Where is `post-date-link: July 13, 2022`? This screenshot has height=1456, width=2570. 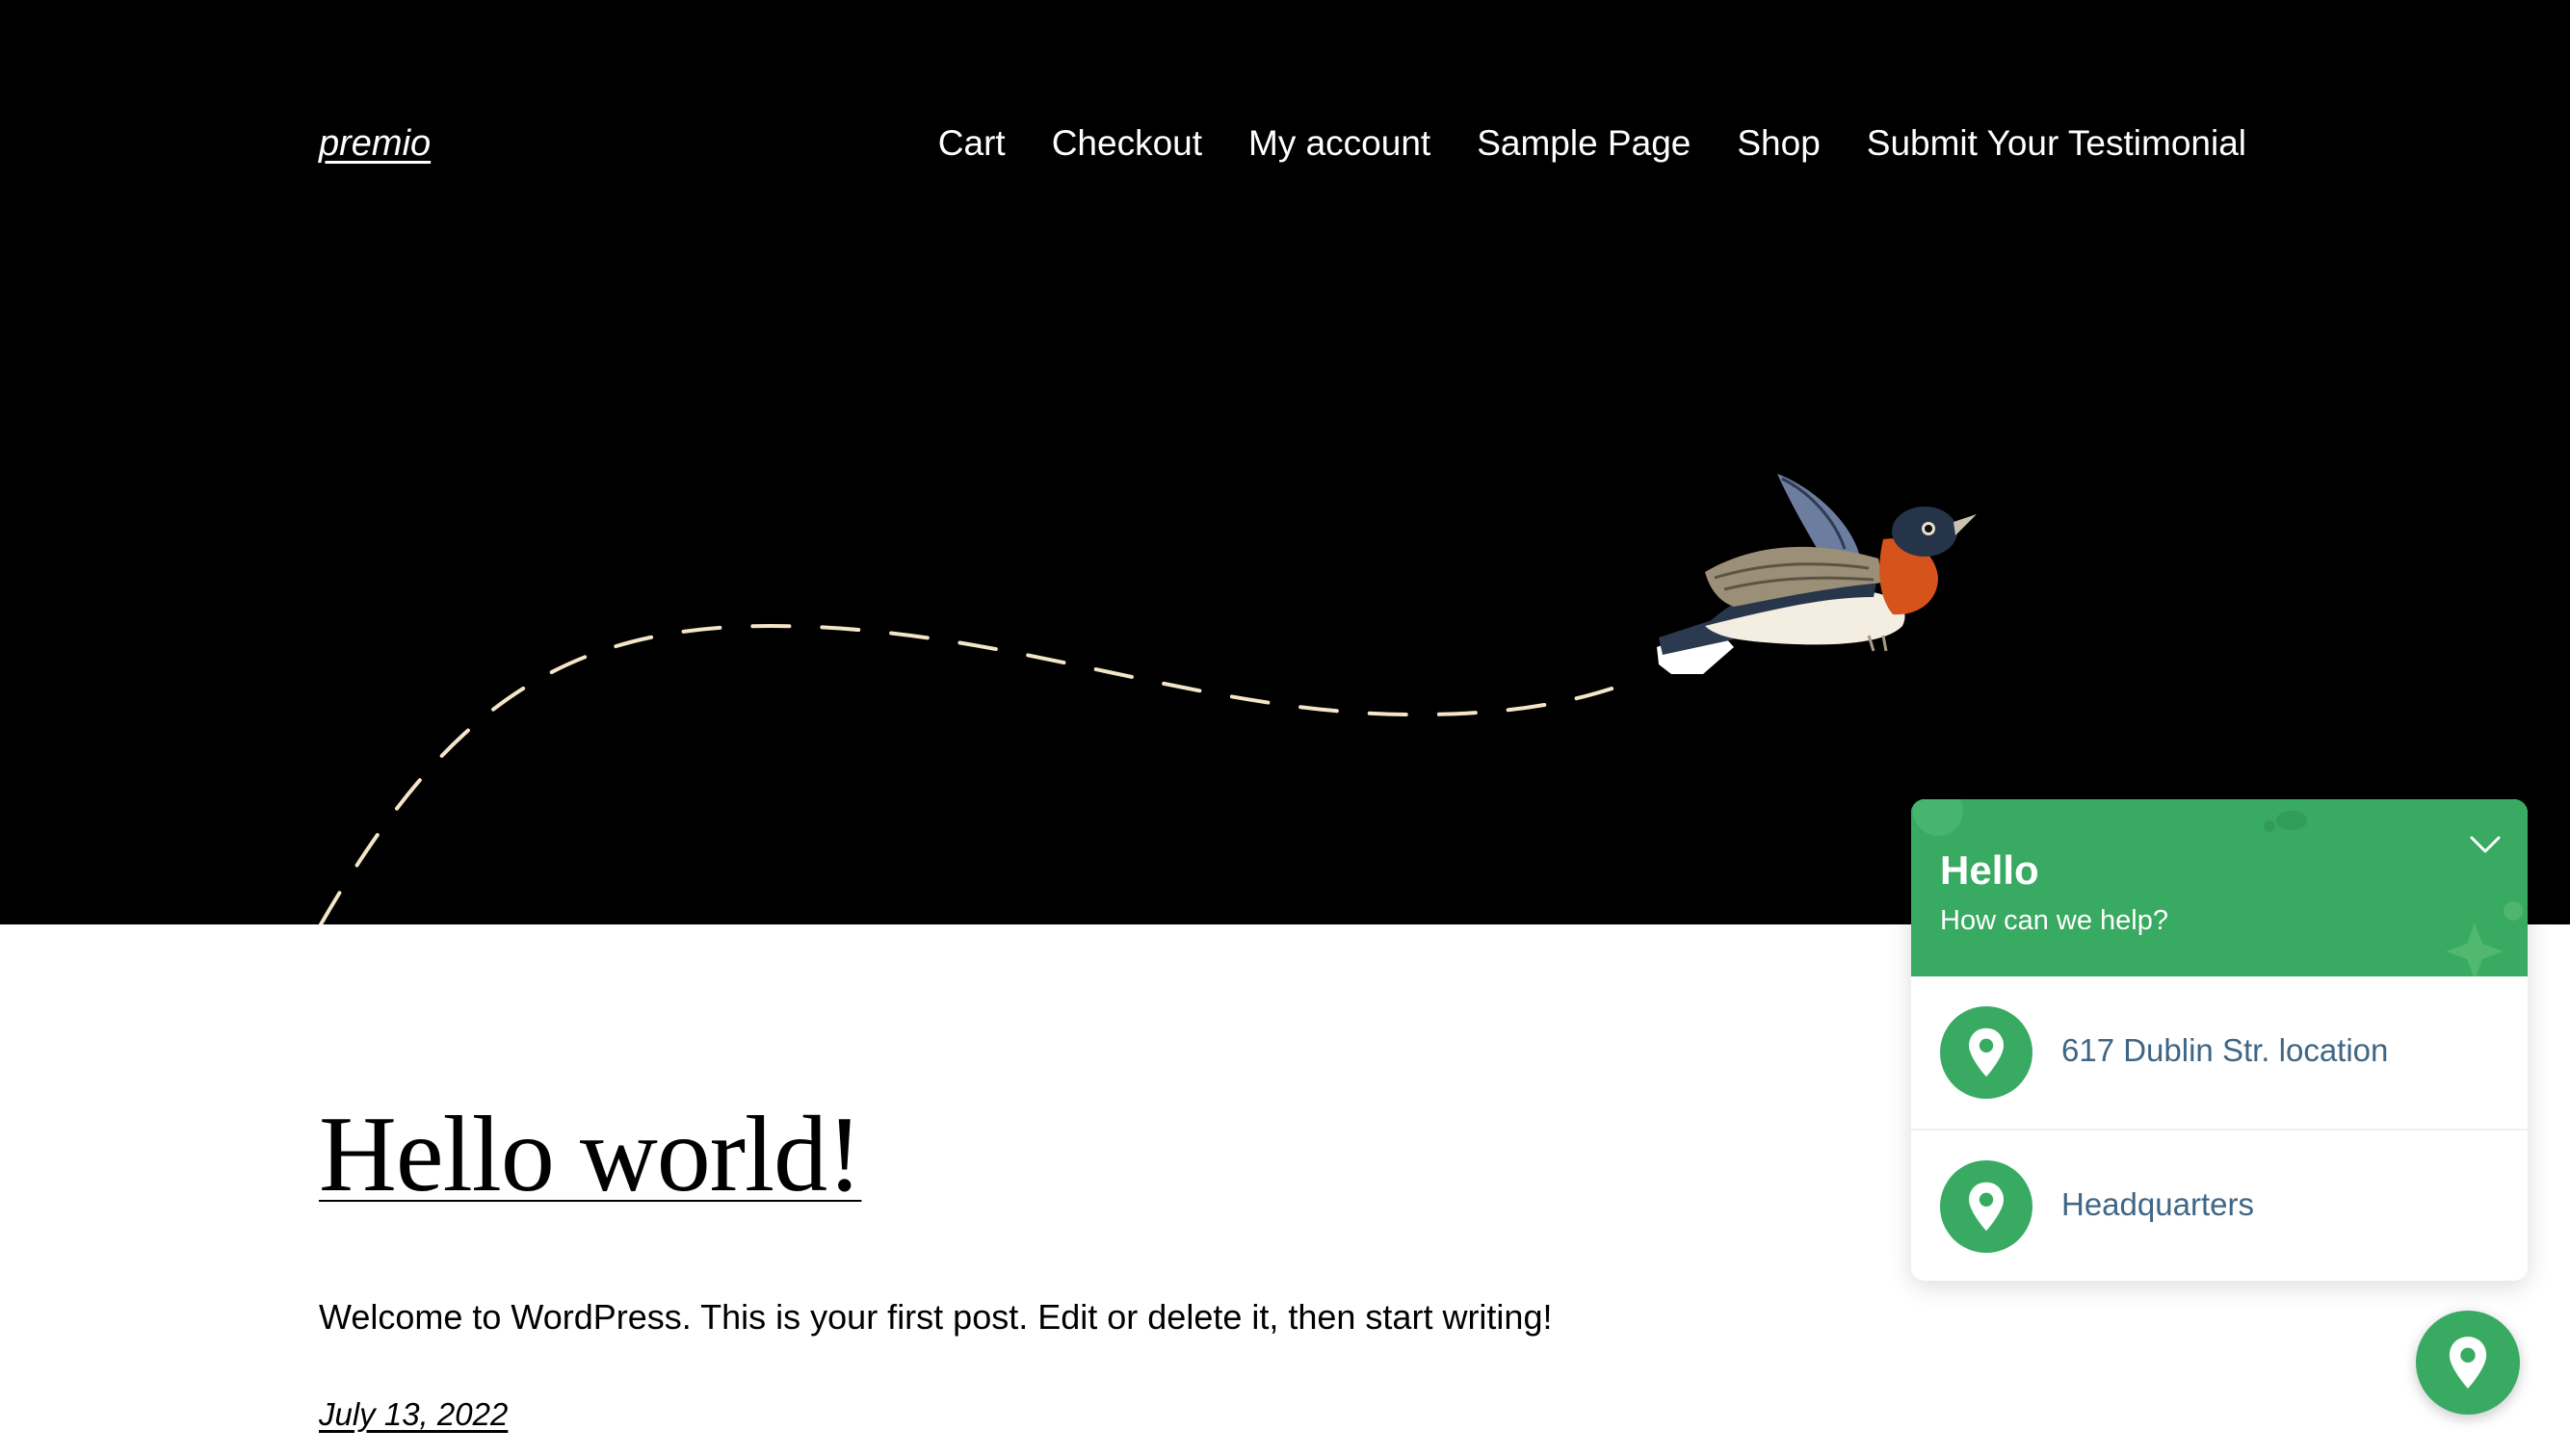
post-date-link: July 13, 2022 is located at coordinates (413, 1414).